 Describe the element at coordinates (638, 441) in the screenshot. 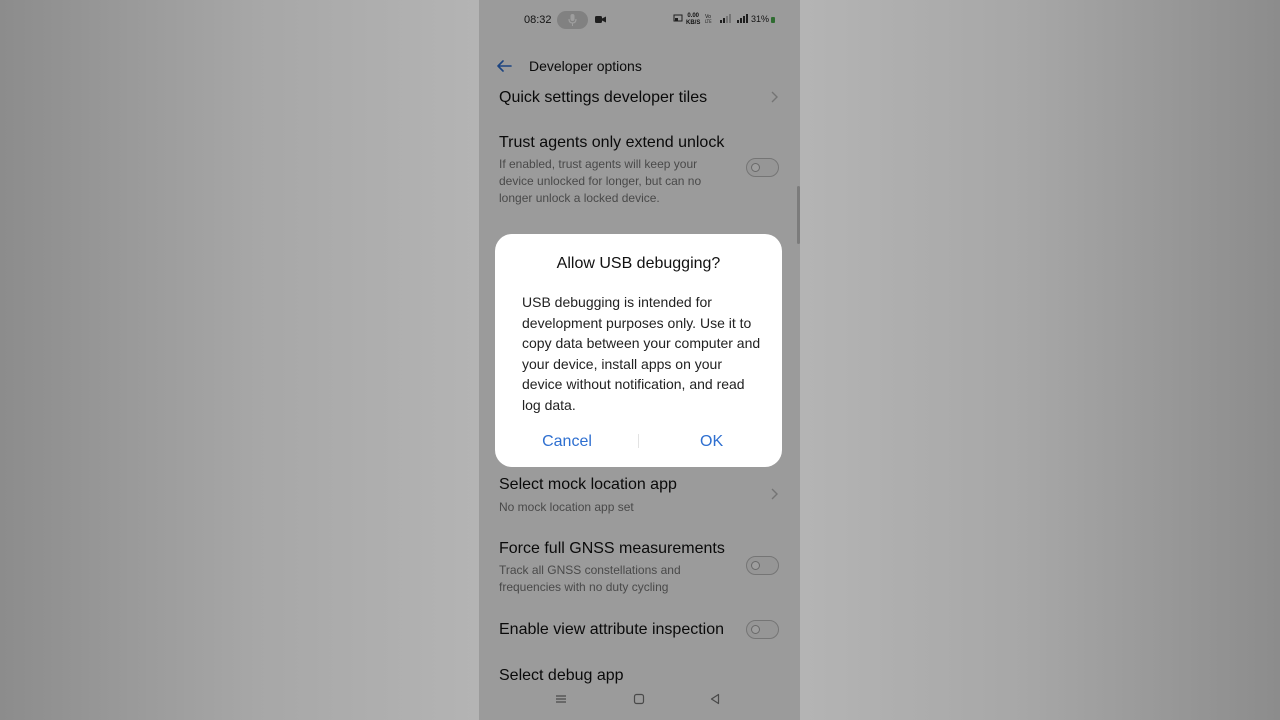

I see `button-divider` at that location.